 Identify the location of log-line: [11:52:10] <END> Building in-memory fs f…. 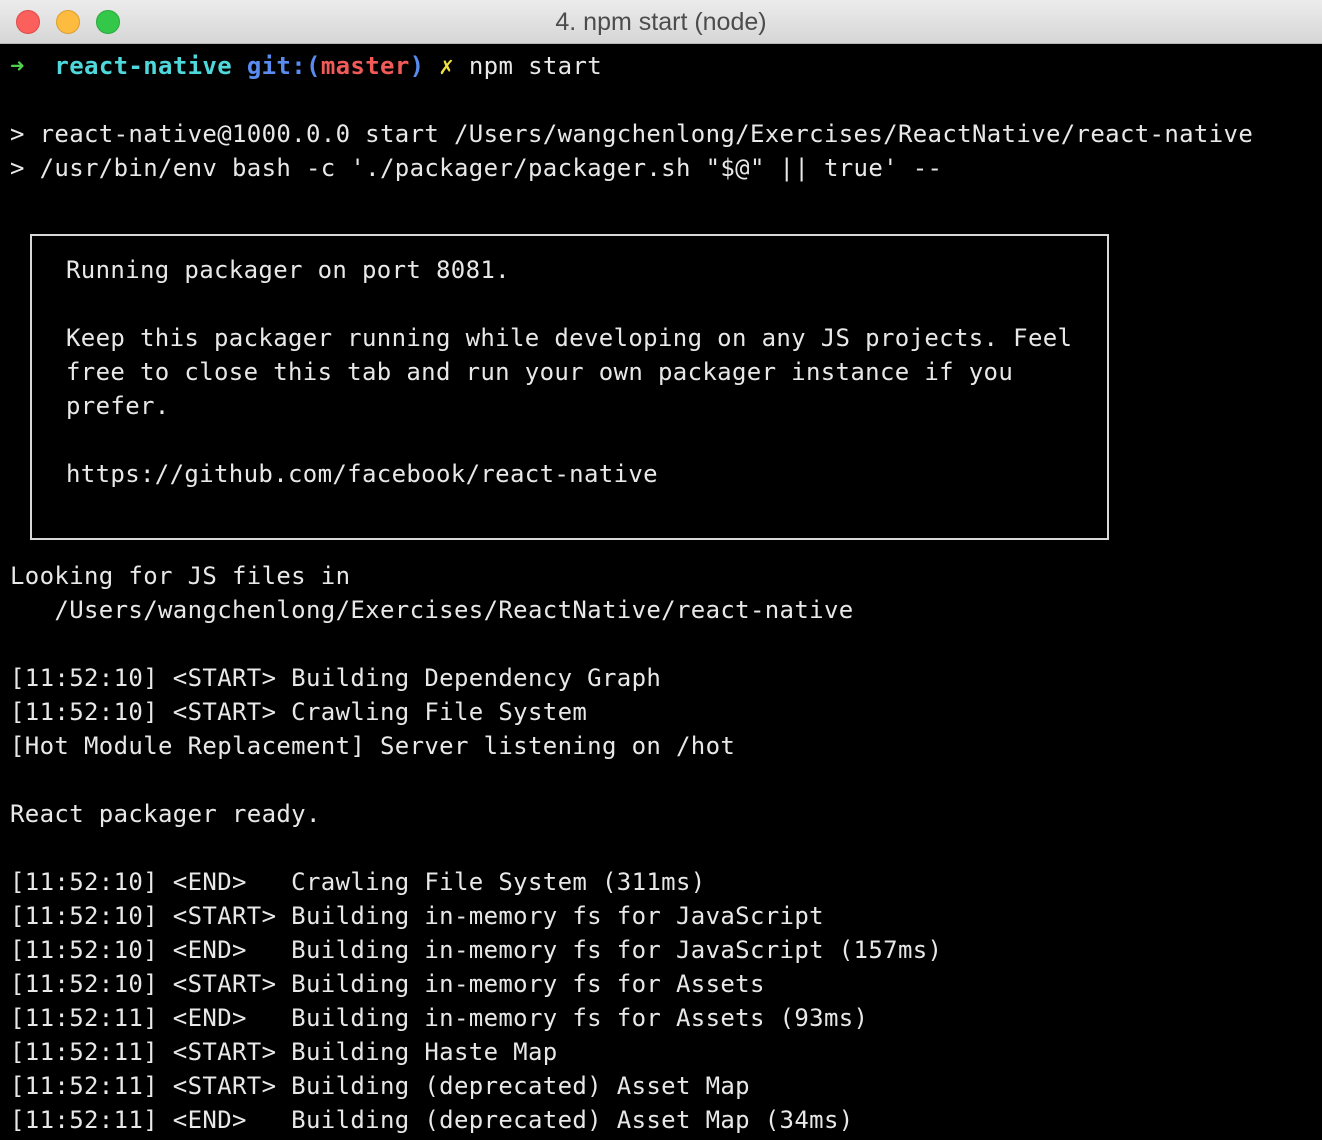
(476, 950).